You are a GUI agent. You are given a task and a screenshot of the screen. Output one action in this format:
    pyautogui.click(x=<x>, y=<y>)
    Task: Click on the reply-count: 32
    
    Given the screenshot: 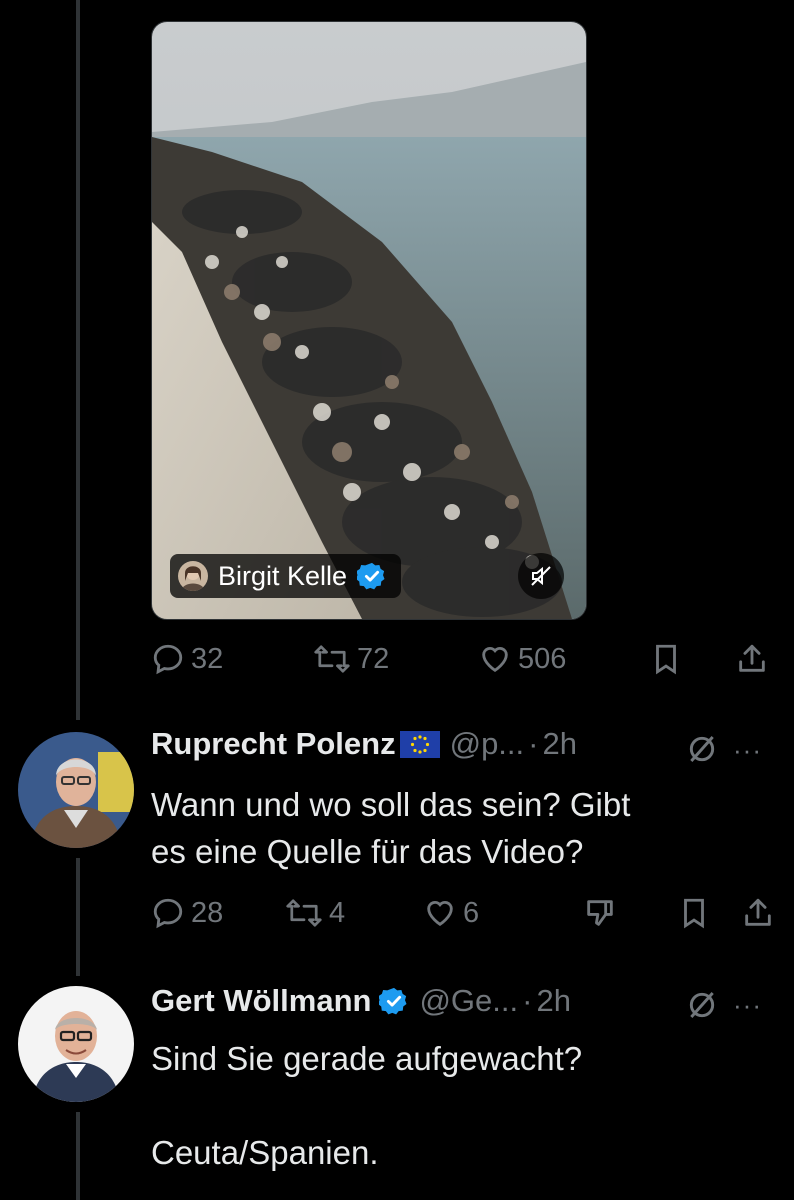 What is the action you would take?
    pyautogui.click(x=207, y=658)
    